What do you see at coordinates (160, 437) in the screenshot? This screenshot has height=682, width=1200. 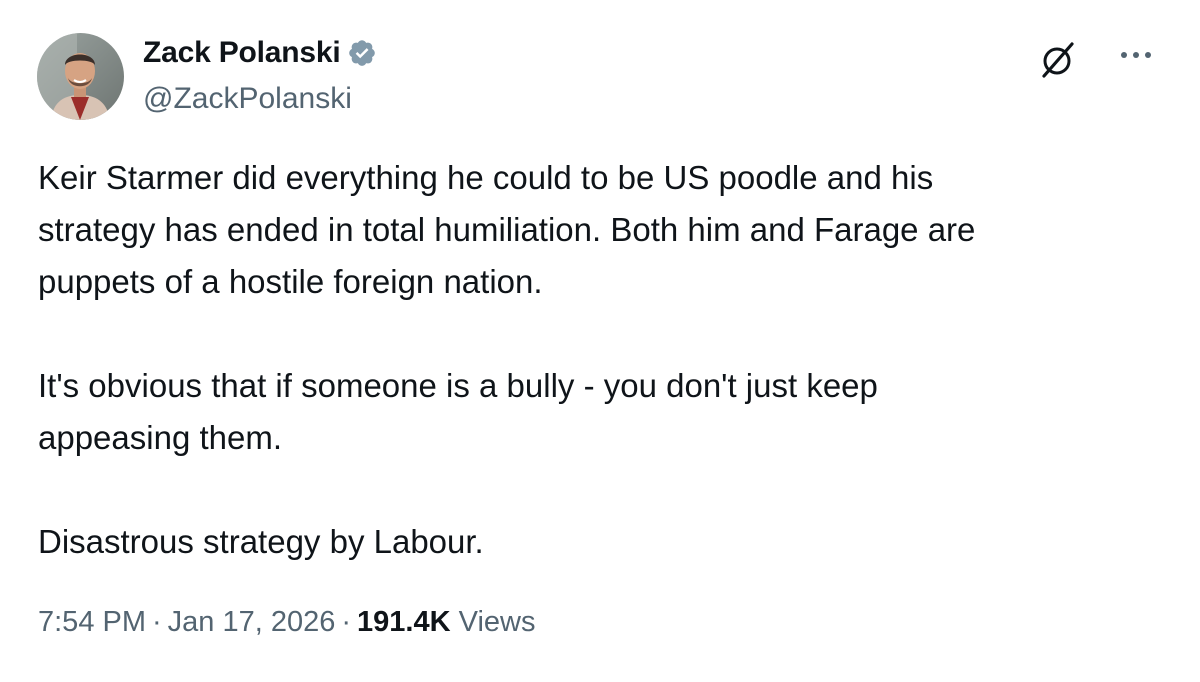 I see `tweet-line: appeasing them.` at bounding box center [160, 437].